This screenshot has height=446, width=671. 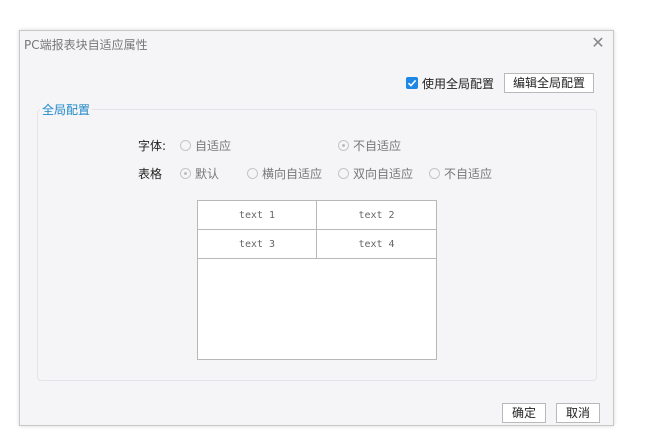 I want to click on table-radio-bidirectional: 双向自适应, so click(x=375, y=173).